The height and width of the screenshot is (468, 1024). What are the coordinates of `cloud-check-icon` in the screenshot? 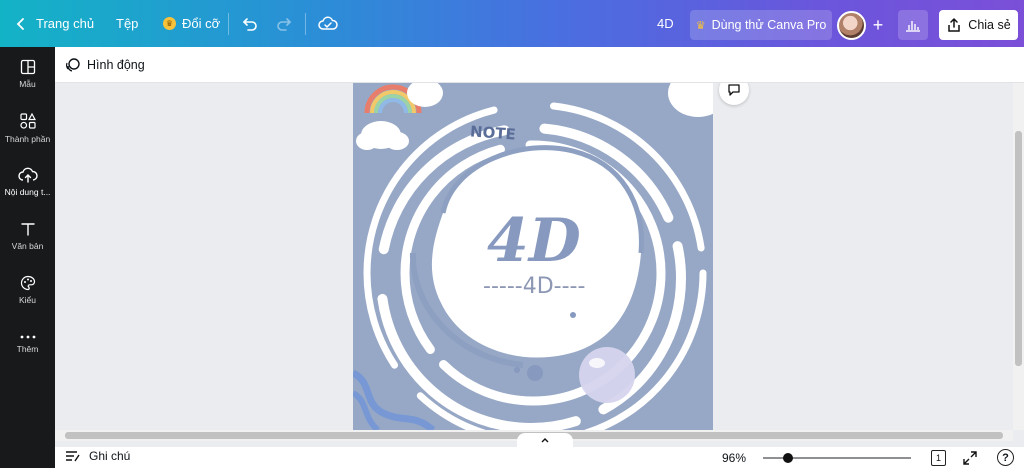 It's located at (328, 23).